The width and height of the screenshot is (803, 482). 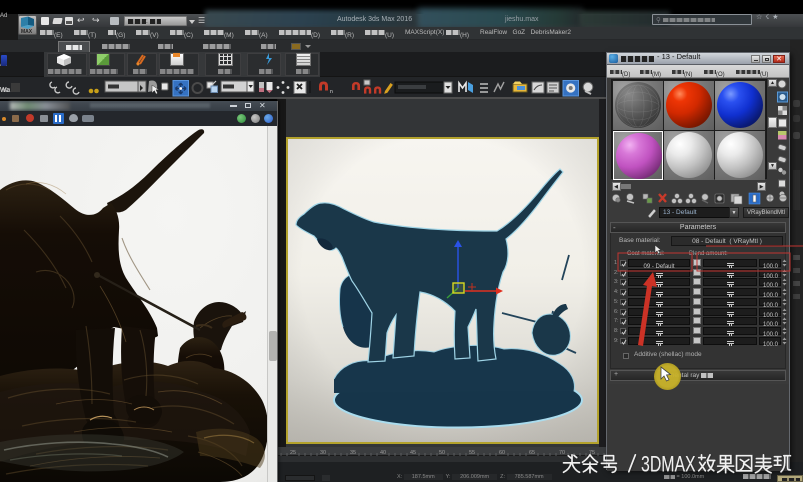 I want to click on svg-text: 35, so click(x=353, y=453).